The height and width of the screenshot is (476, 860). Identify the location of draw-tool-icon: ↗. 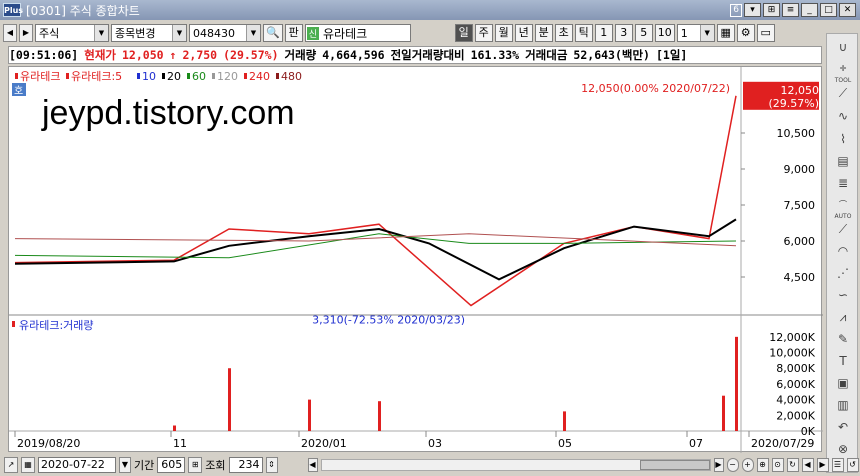
(11, 464).